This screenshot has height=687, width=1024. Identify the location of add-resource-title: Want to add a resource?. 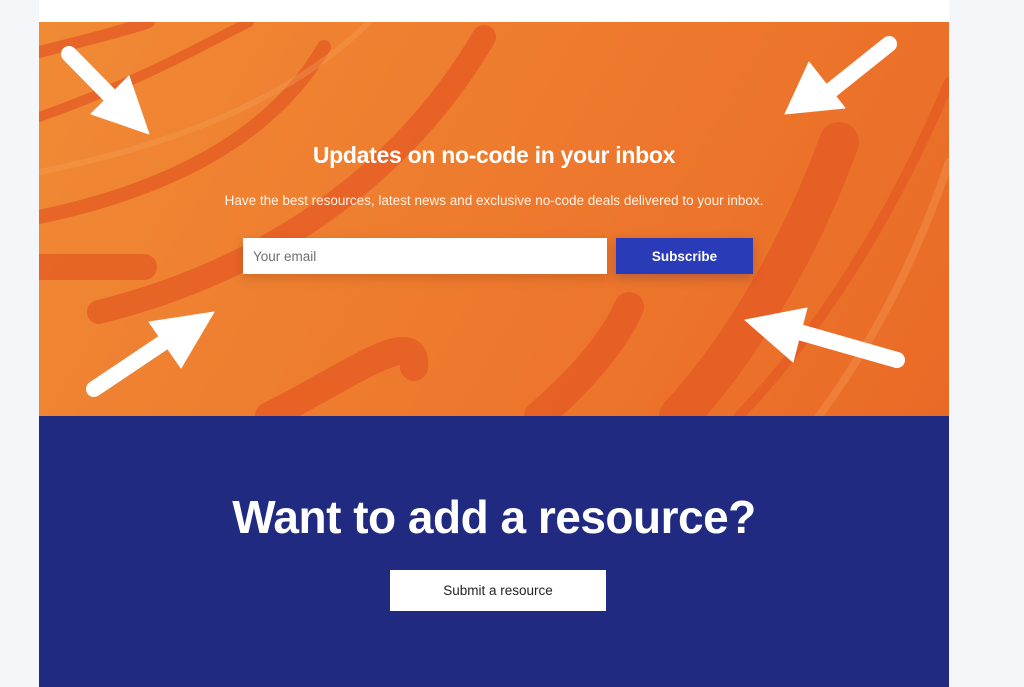
(494, 517).